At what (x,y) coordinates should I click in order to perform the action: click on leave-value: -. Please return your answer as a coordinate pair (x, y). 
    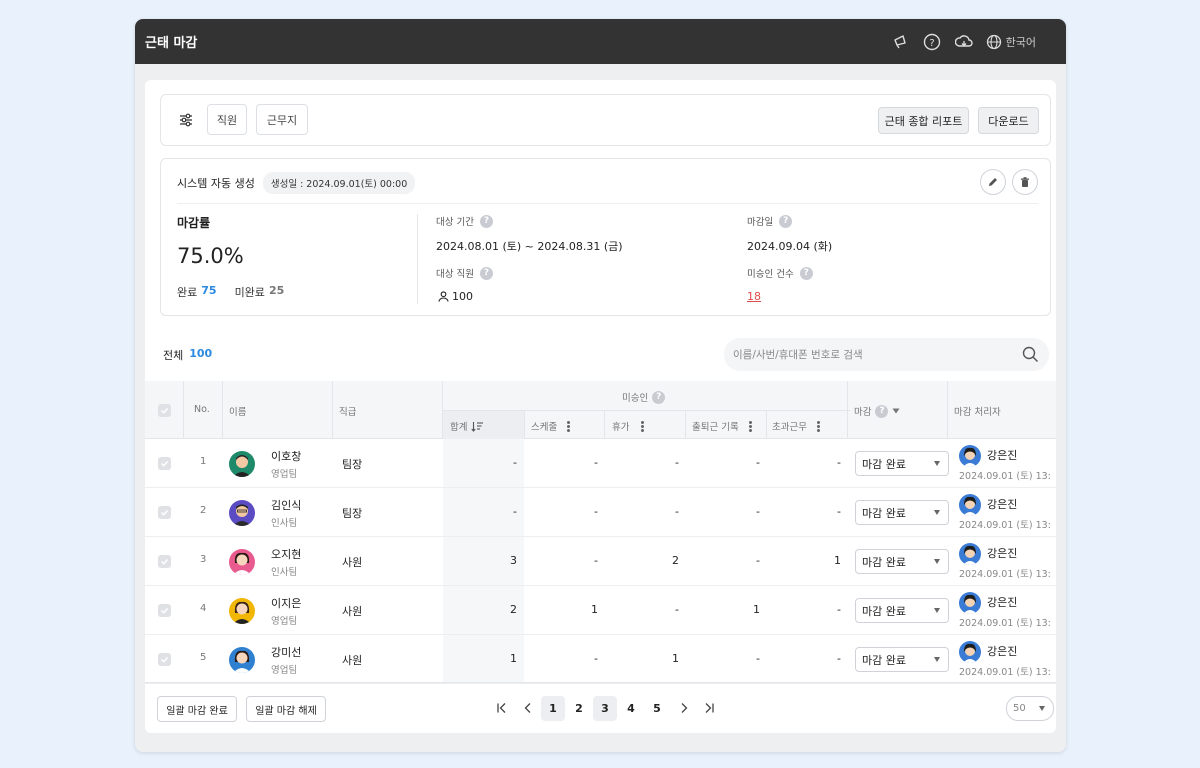
    Looking at the image, I should click on (677, 511).